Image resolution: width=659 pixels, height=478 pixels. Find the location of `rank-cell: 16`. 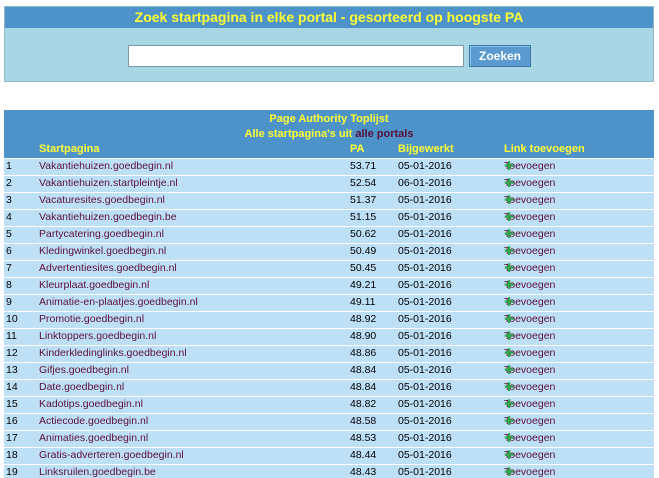

rank-cell: 16 is located at coordinates (12, 421).